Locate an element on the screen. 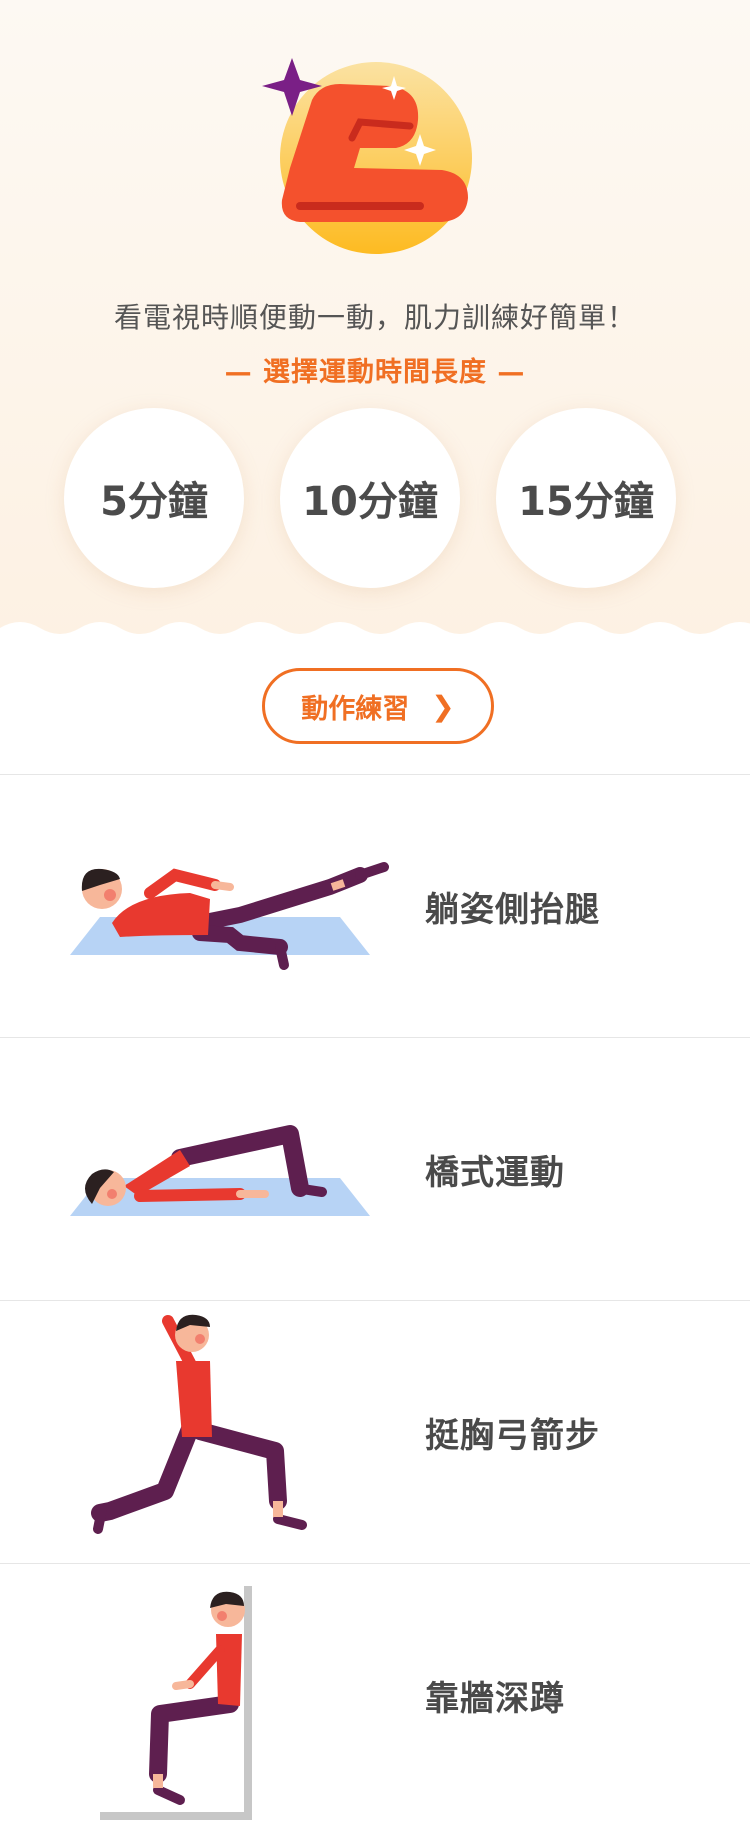 The width and height of the screenshot is (750, 1840). duration-5min-button: 5分鐘 is located at coordinates (154, 498).